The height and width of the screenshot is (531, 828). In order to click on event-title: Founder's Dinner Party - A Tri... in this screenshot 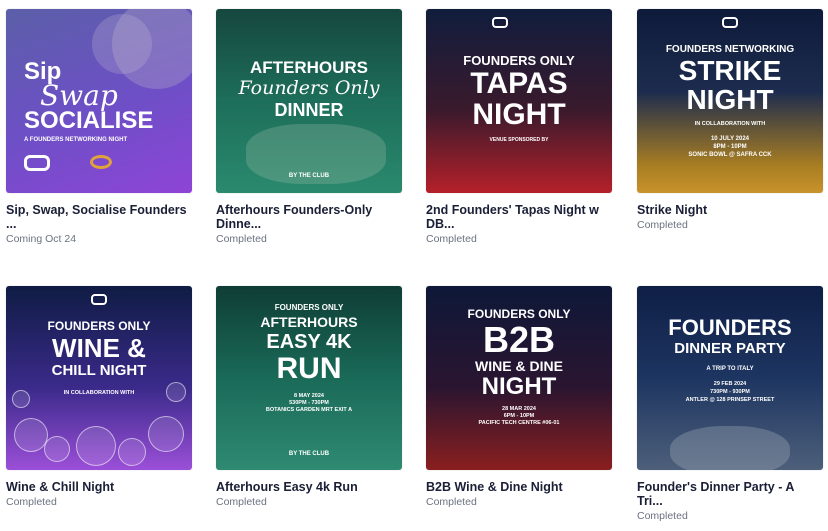, I will do `click(730, 494)`.